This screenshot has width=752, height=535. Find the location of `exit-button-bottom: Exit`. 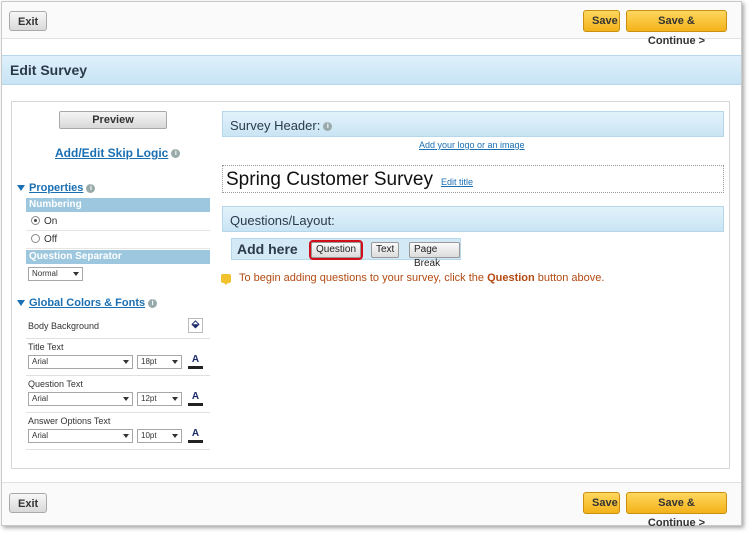

exit-button-bottom: Exit is located at coordinates (28, 503).